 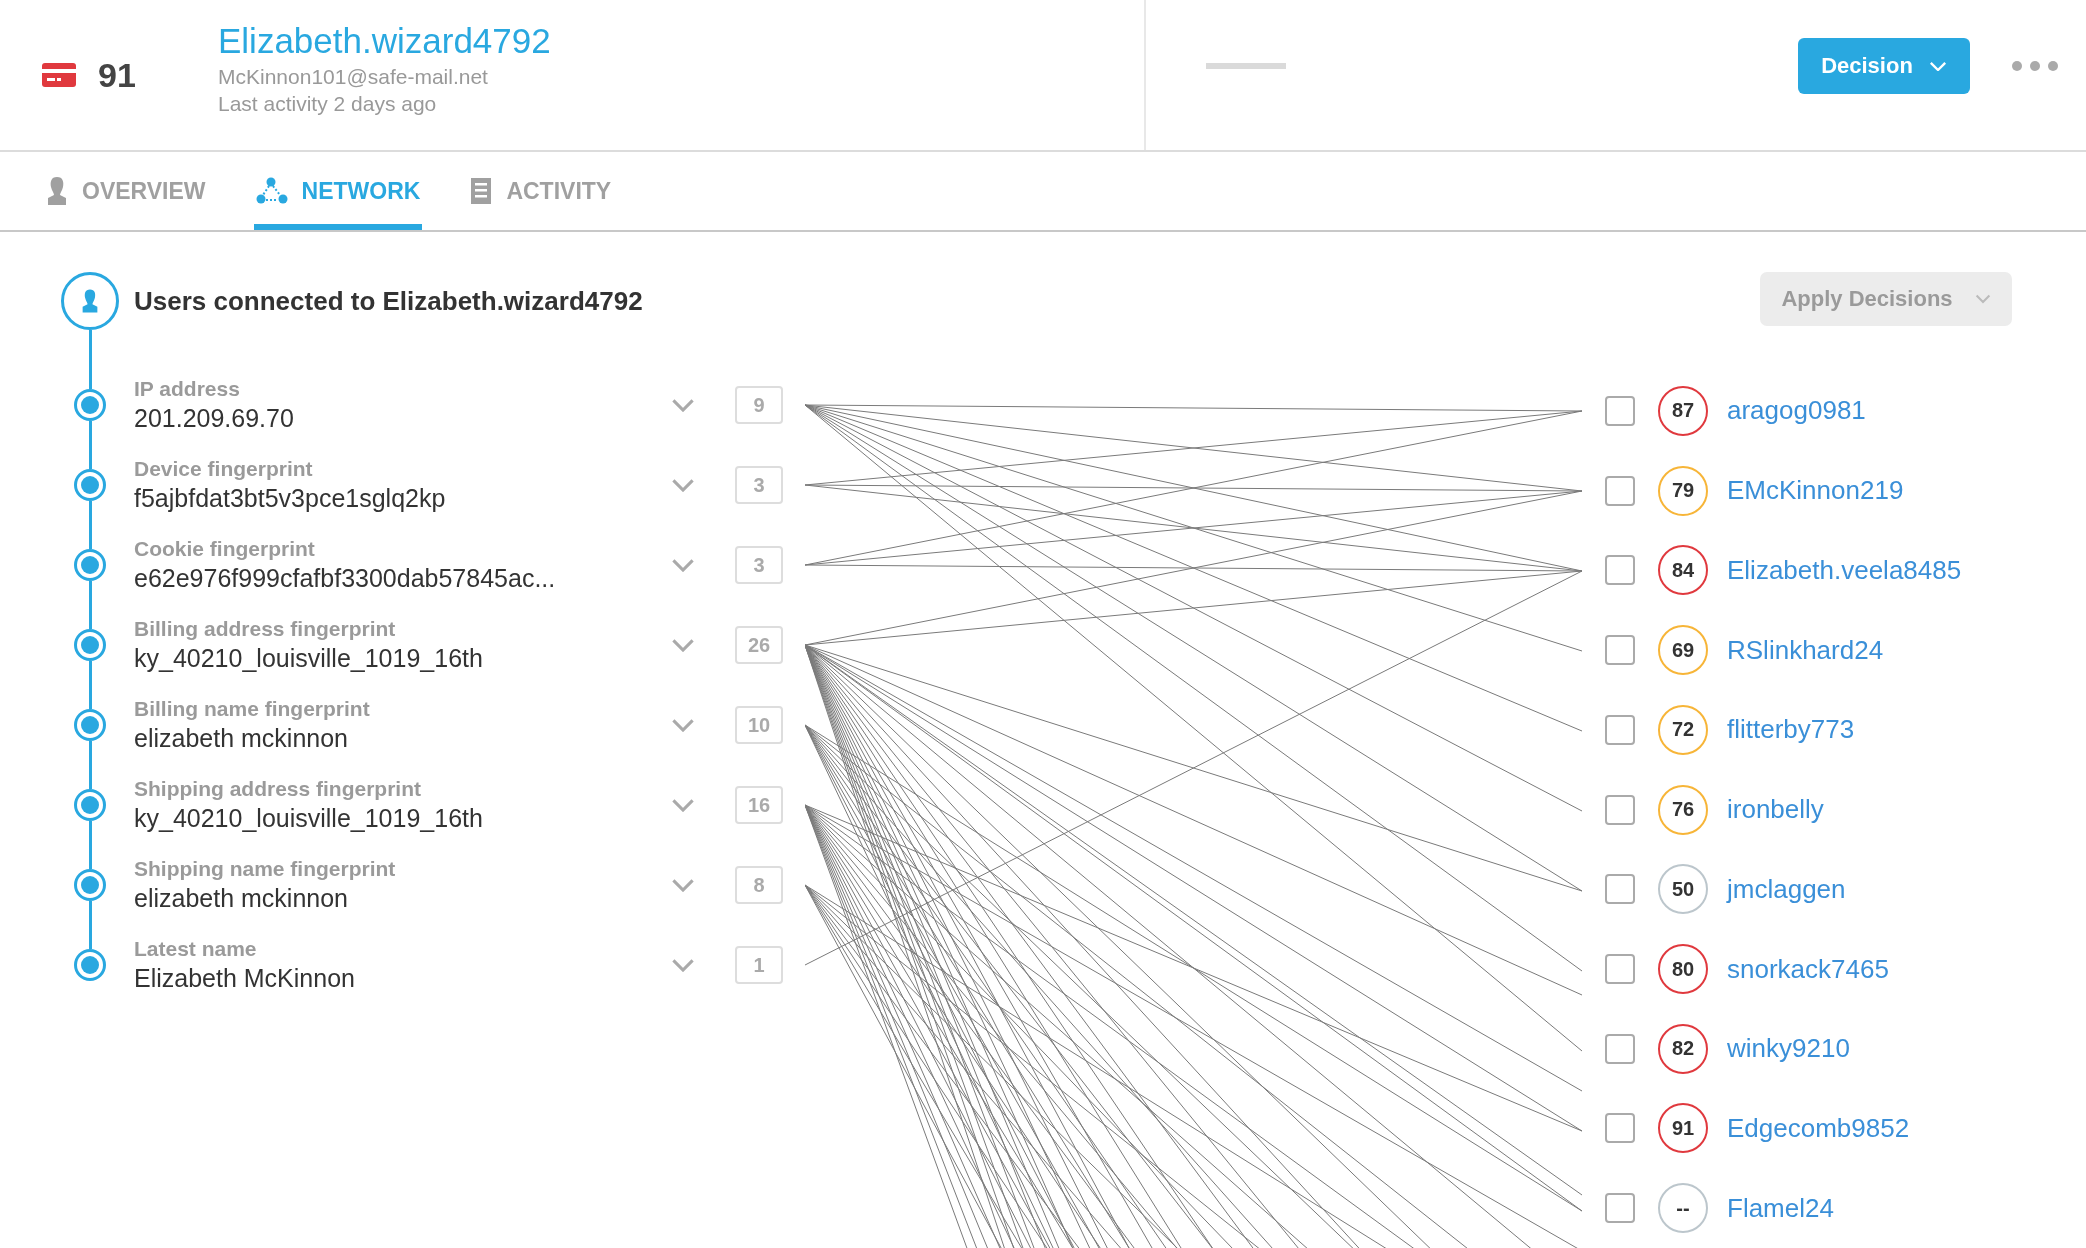 I want to click on user-link: RSlinkhard24, so click(x=1805, y=650).